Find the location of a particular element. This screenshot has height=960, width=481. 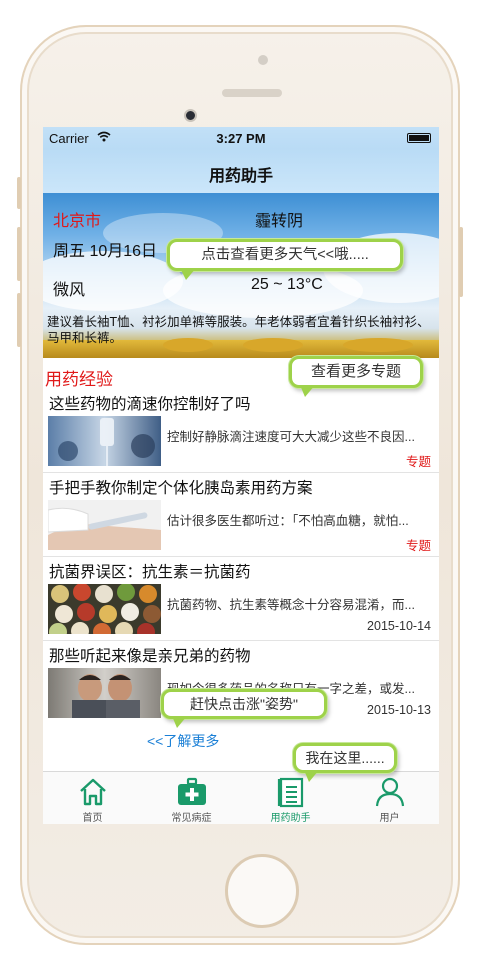

article-item: 这些药物的滴速你控制好了吗 控制好静脉滴注速度可大大减少这些不良因... 专题 is located at coordinates (241, 431).